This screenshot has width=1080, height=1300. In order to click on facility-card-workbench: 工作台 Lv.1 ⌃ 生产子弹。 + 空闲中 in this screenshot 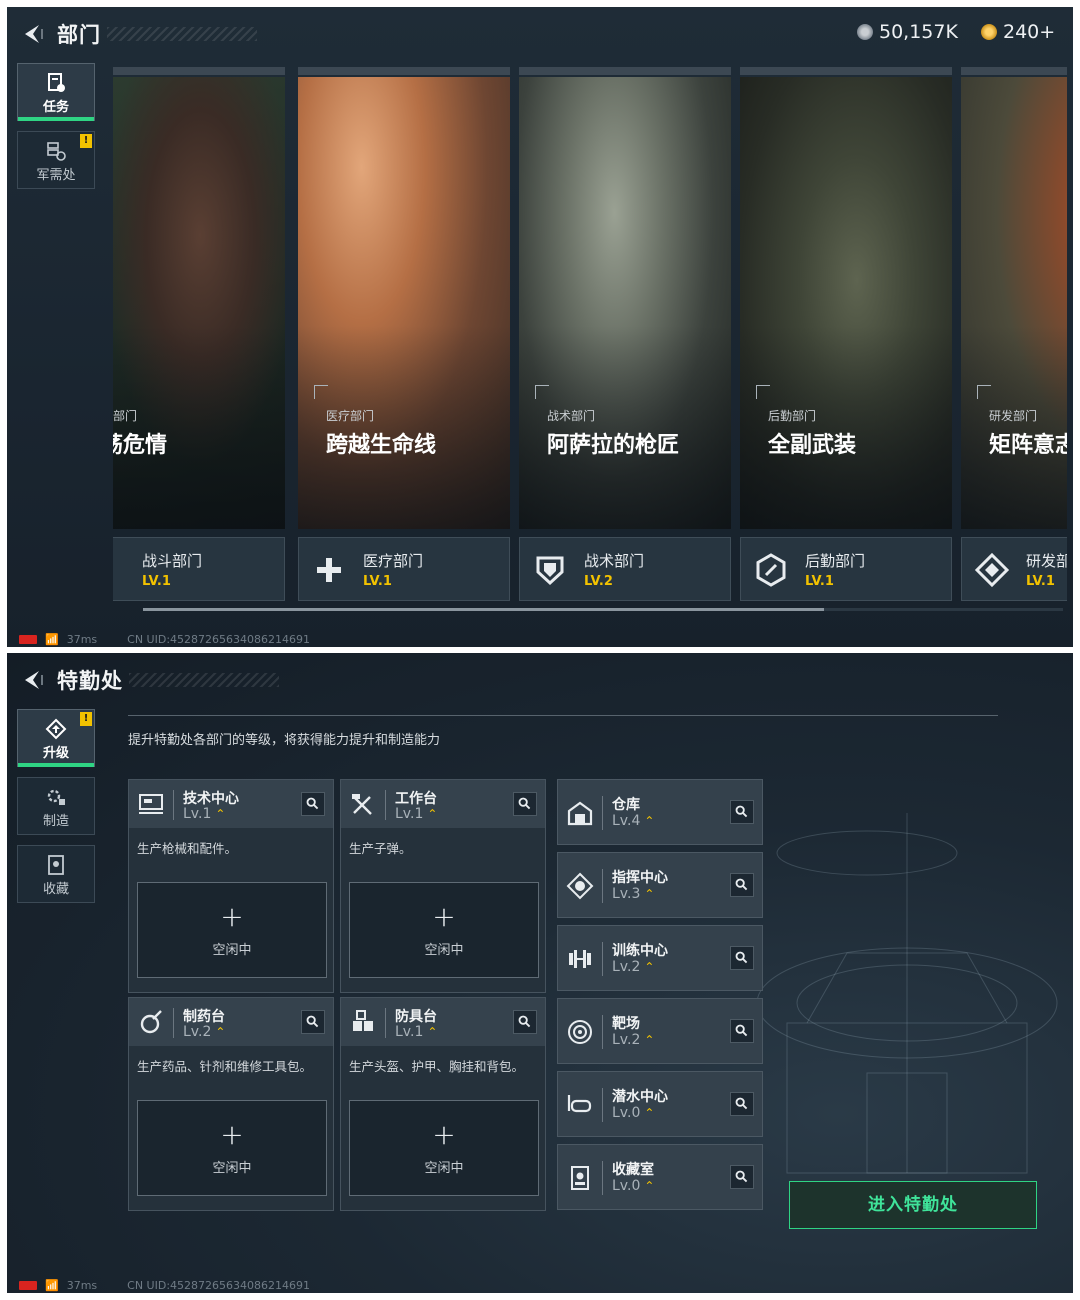, I will do `click(443, 886)`.